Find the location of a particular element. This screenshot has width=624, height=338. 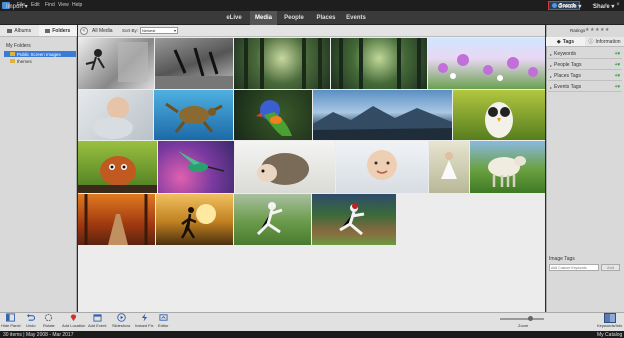

right-panel-tabs: ◆ Tags ⓘ Information is located at coordinates (585, 42).